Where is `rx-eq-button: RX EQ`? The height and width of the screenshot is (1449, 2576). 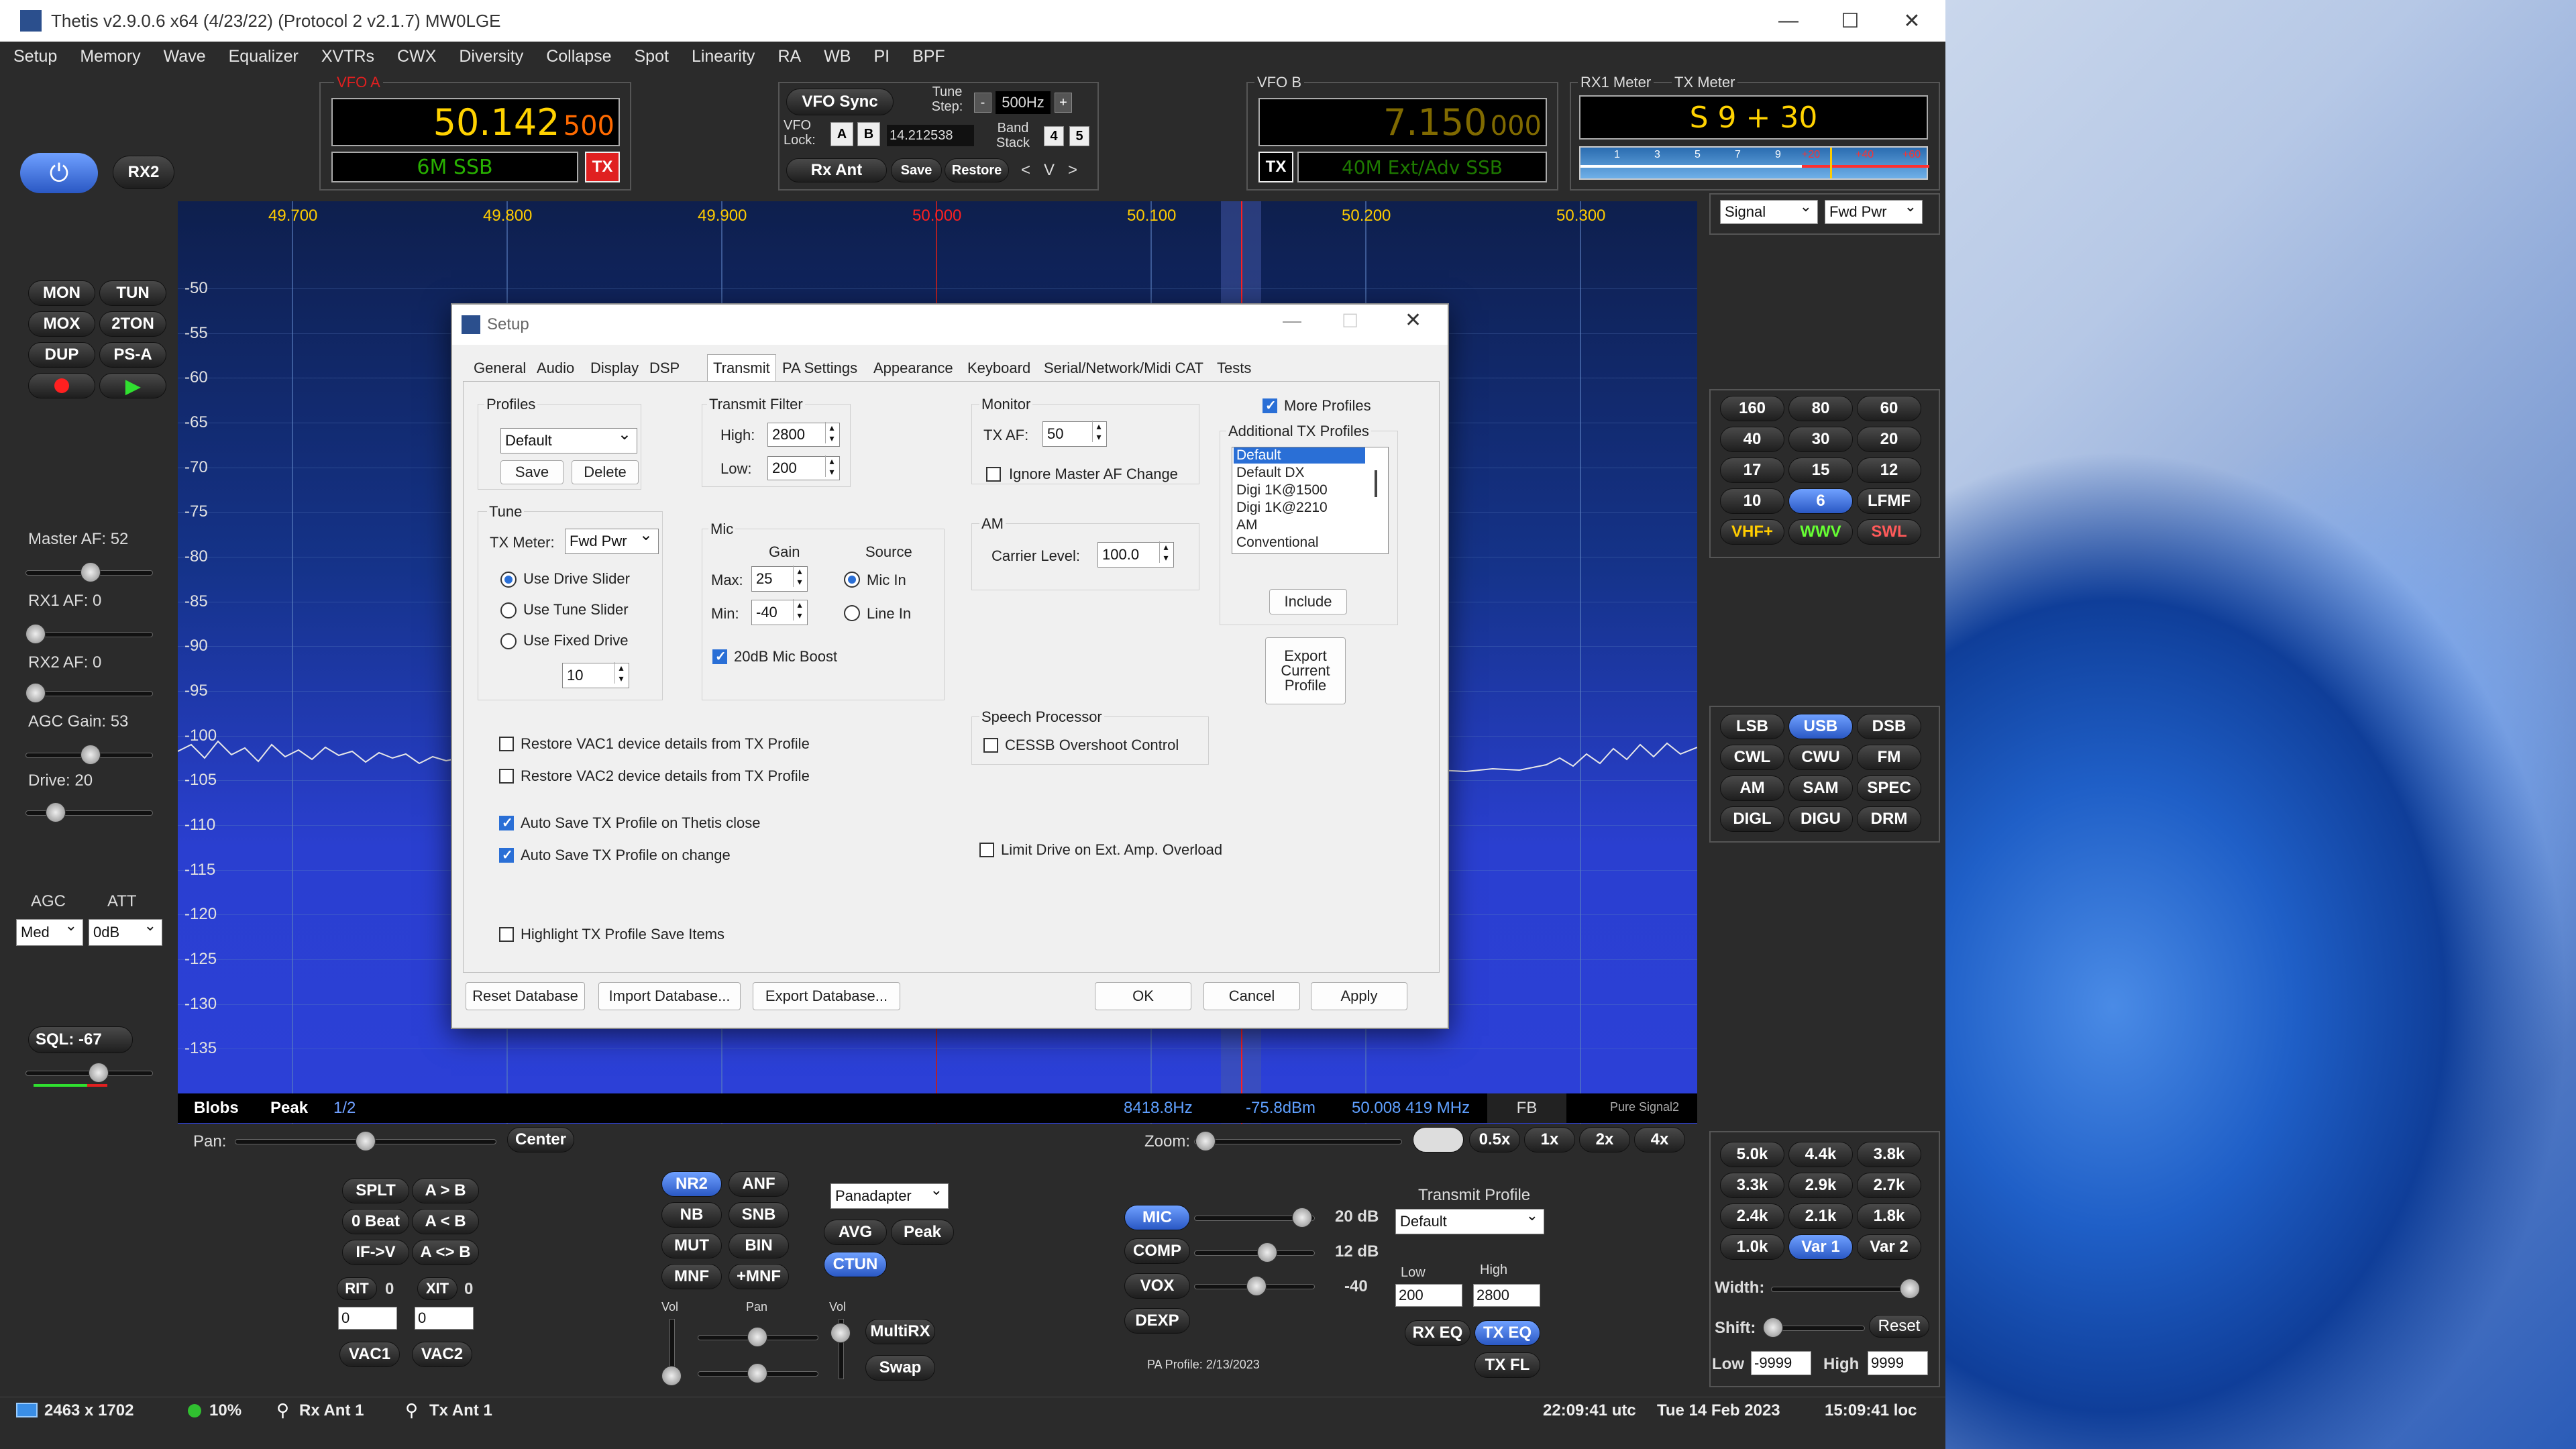 rx-eq-button: RX EQ is located at coordinates (1437, 1333).